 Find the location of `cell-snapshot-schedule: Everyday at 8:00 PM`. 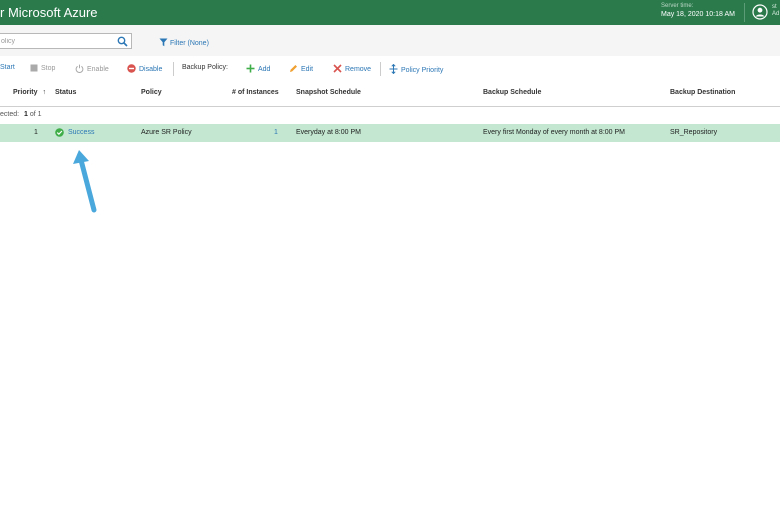

cell-snapshot-schedule: Everyday at 8:00 PM is located at coordinates (328, 132).